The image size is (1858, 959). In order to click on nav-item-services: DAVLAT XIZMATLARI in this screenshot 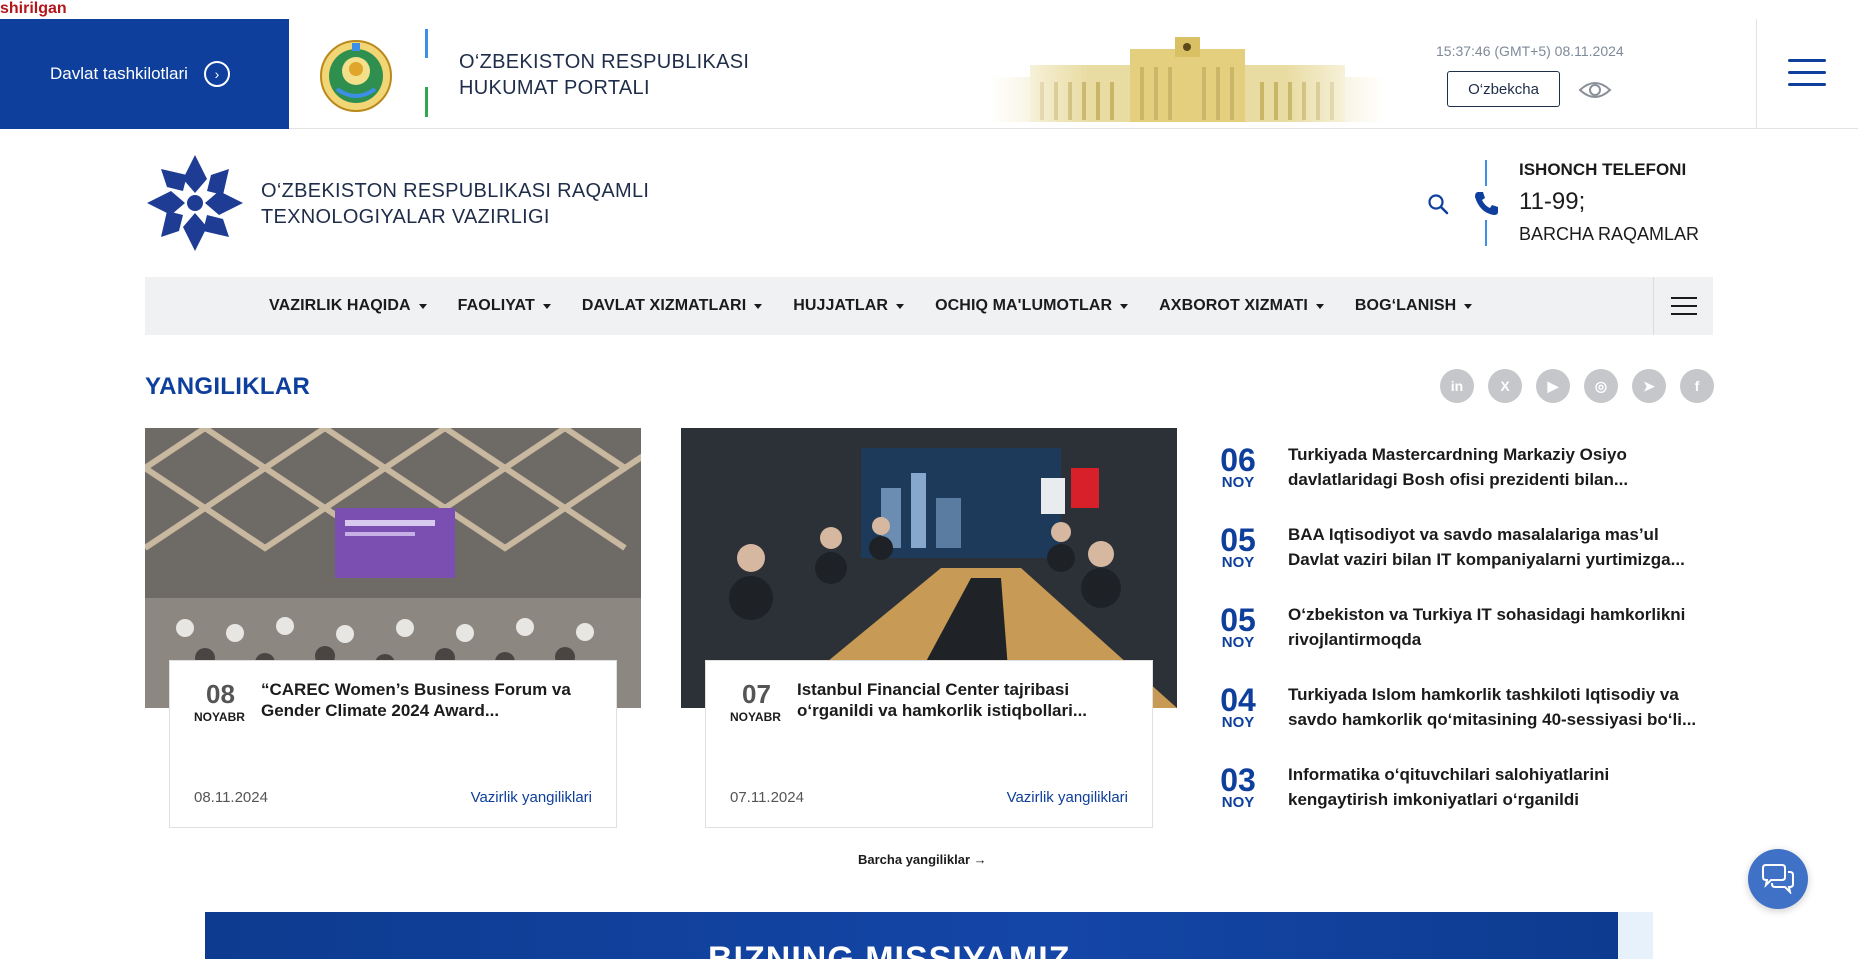, I will do `click(672, 306)`.